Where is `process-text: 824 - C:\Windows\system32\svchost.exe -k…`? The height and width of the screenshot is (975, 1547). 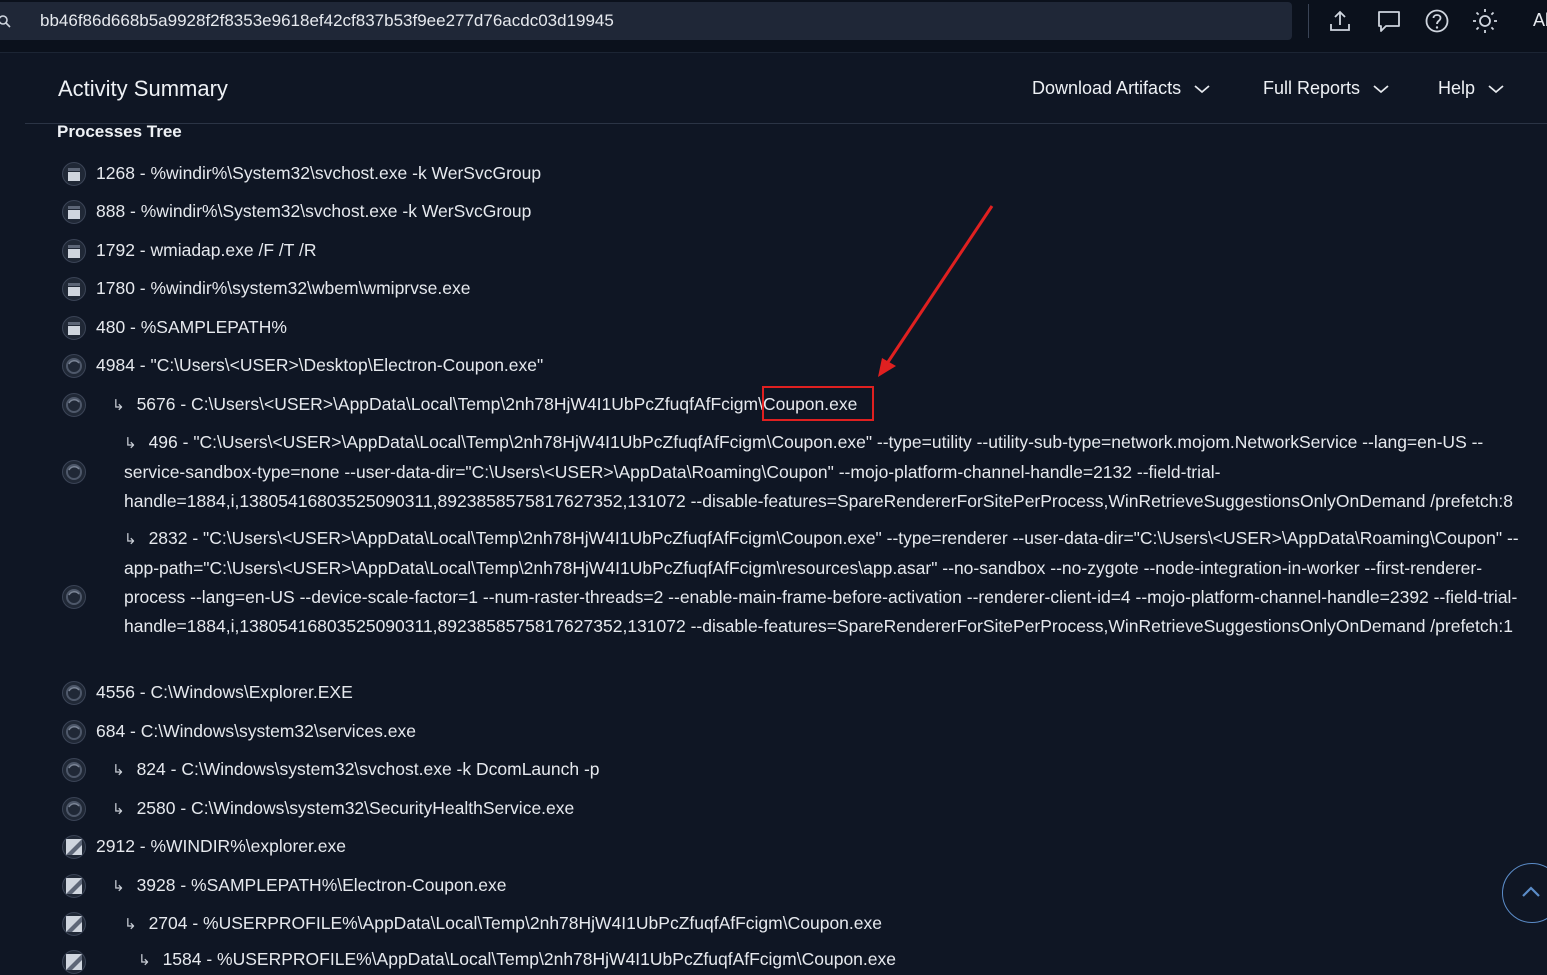
process-text: 824 - C:\Windows\system32\svchost.exe -k… is located at coordinates (368, 769).